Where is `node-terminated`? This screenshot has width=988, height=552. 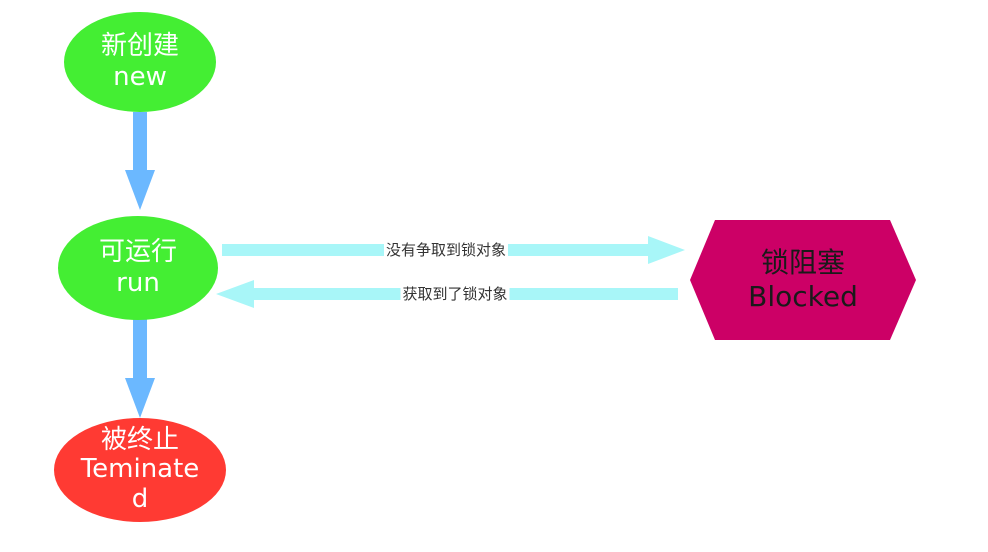 node-terminated is located at coordinates (140, 470).